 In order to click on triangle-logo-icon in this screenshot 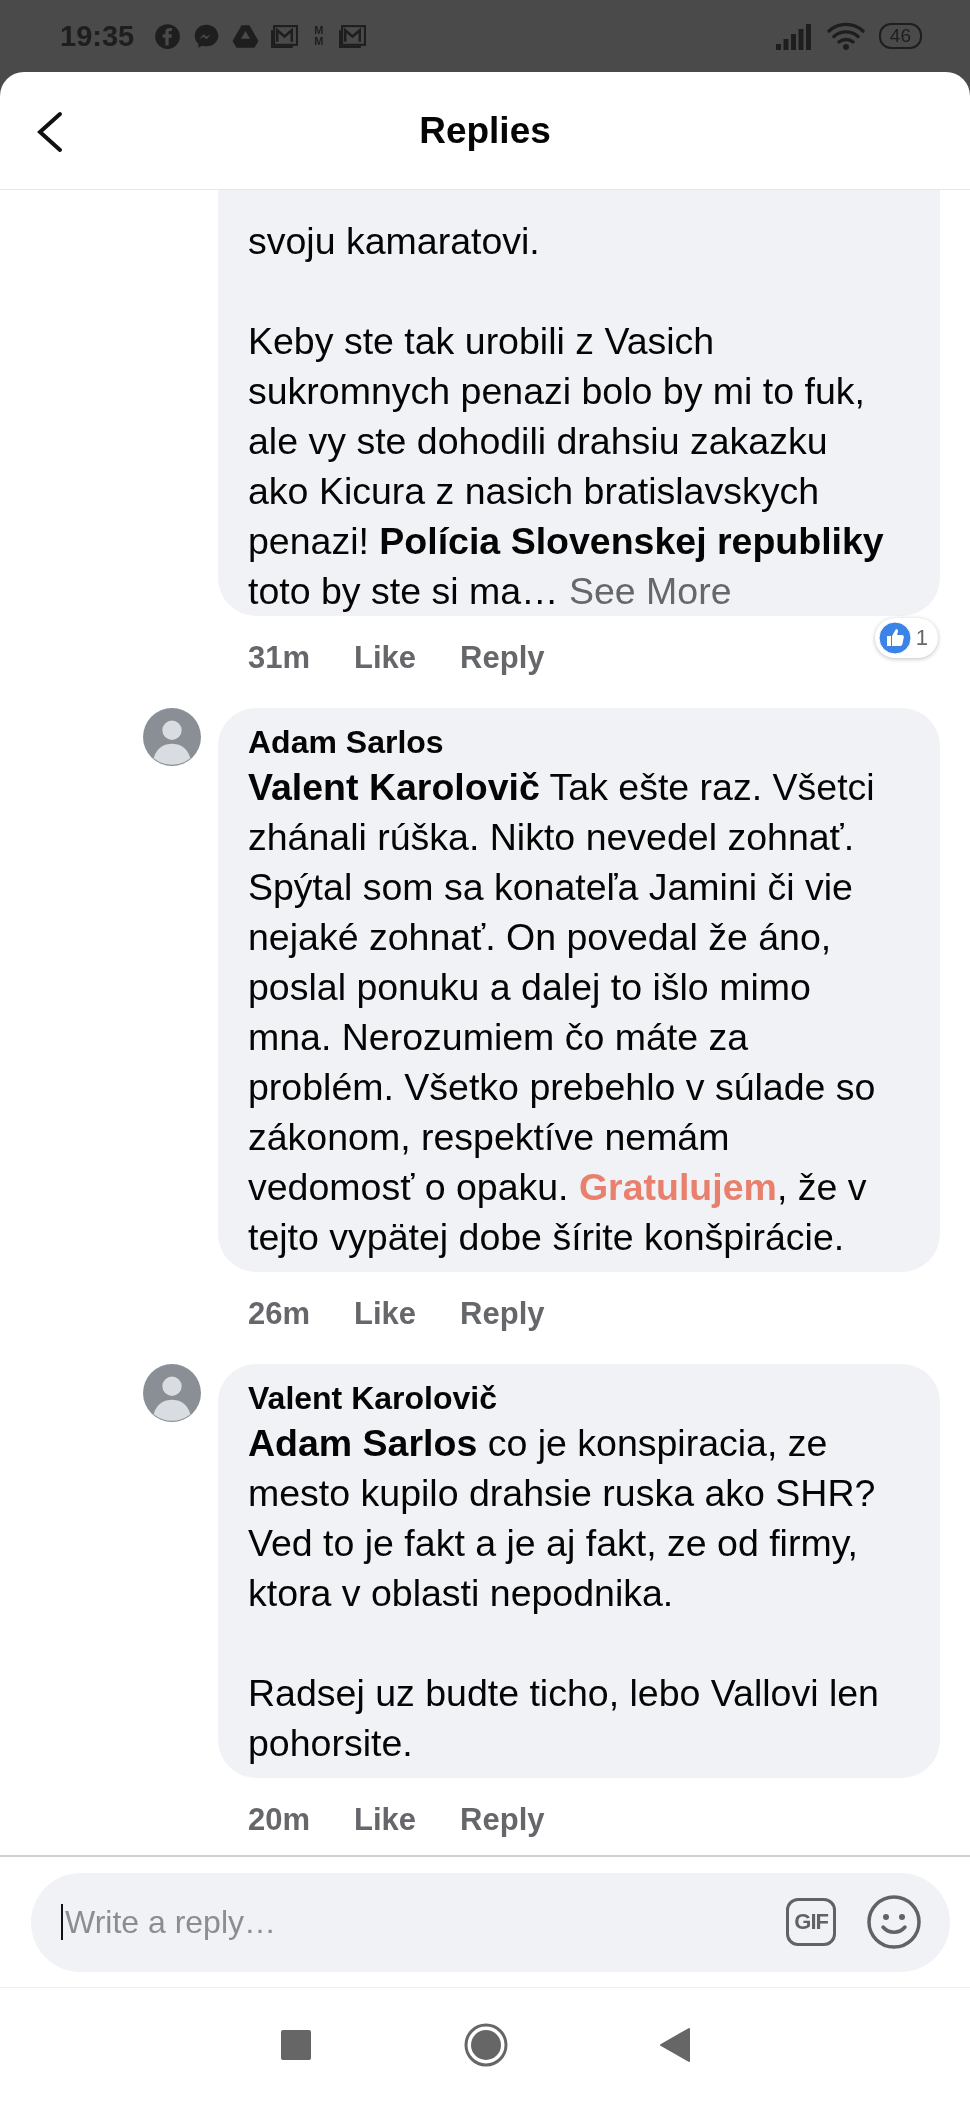, I will do `click(246, 36)`.